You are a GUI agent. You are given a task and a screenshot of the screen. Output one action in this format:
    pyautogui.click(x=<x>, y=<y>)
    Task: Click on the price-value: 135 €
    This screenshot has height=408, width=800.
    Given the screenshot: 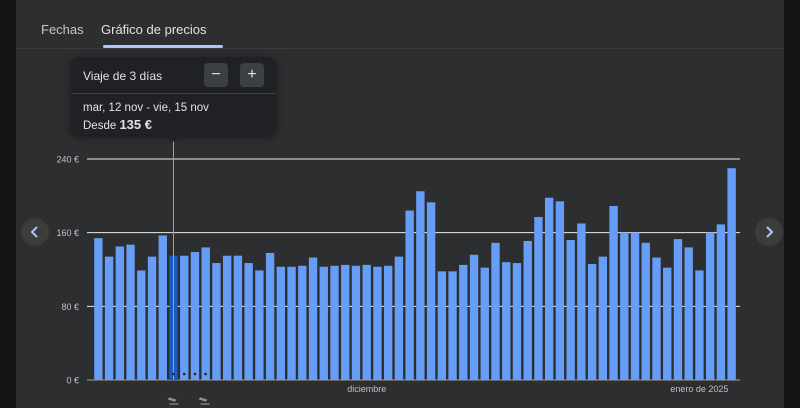 What is the action you would take?
    pyautogui.click(x=135, y=124)
    